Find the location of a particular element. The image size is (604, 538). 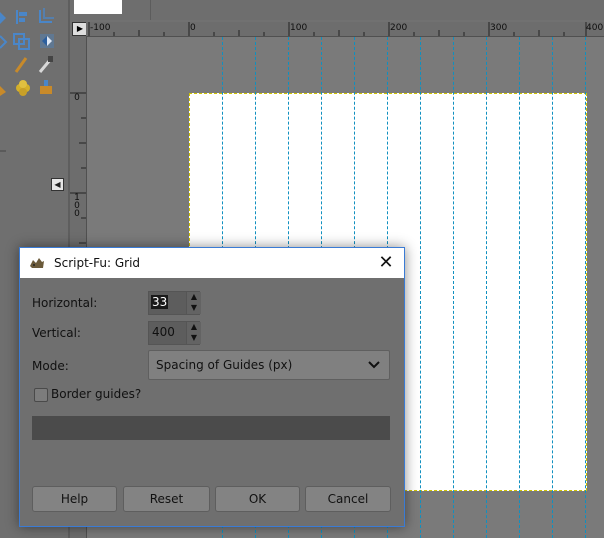

image-thumbnail is located at coordinates (98, 7).